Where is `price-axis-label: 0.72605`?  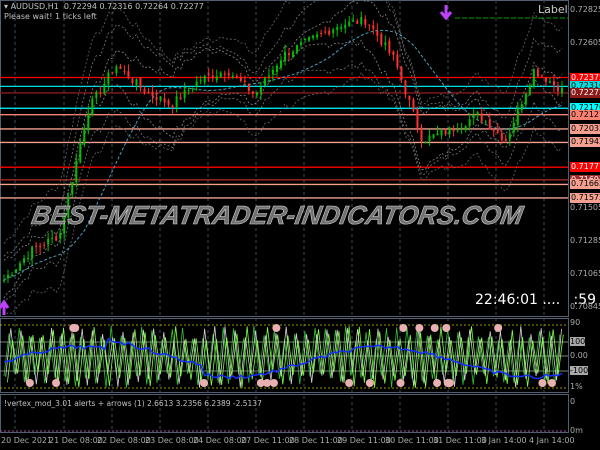
price-axis-label: 0.72605 is located at coordinates (585, 42).